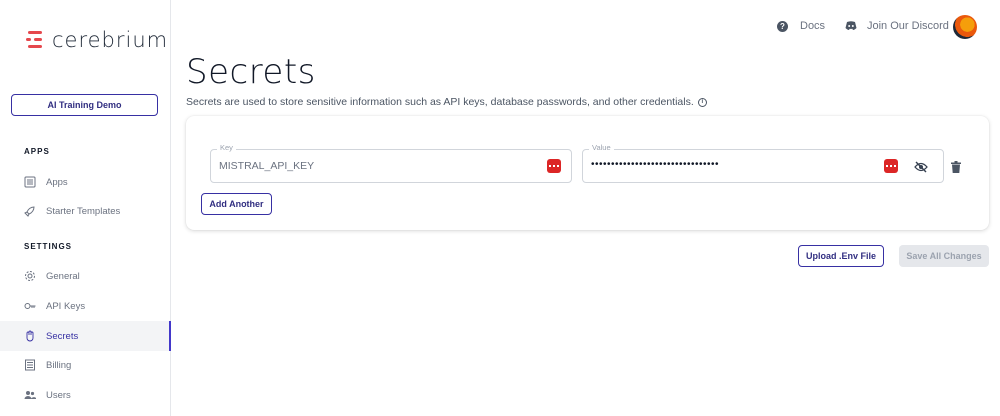  I want to click on key-icon, so click(30, 306).